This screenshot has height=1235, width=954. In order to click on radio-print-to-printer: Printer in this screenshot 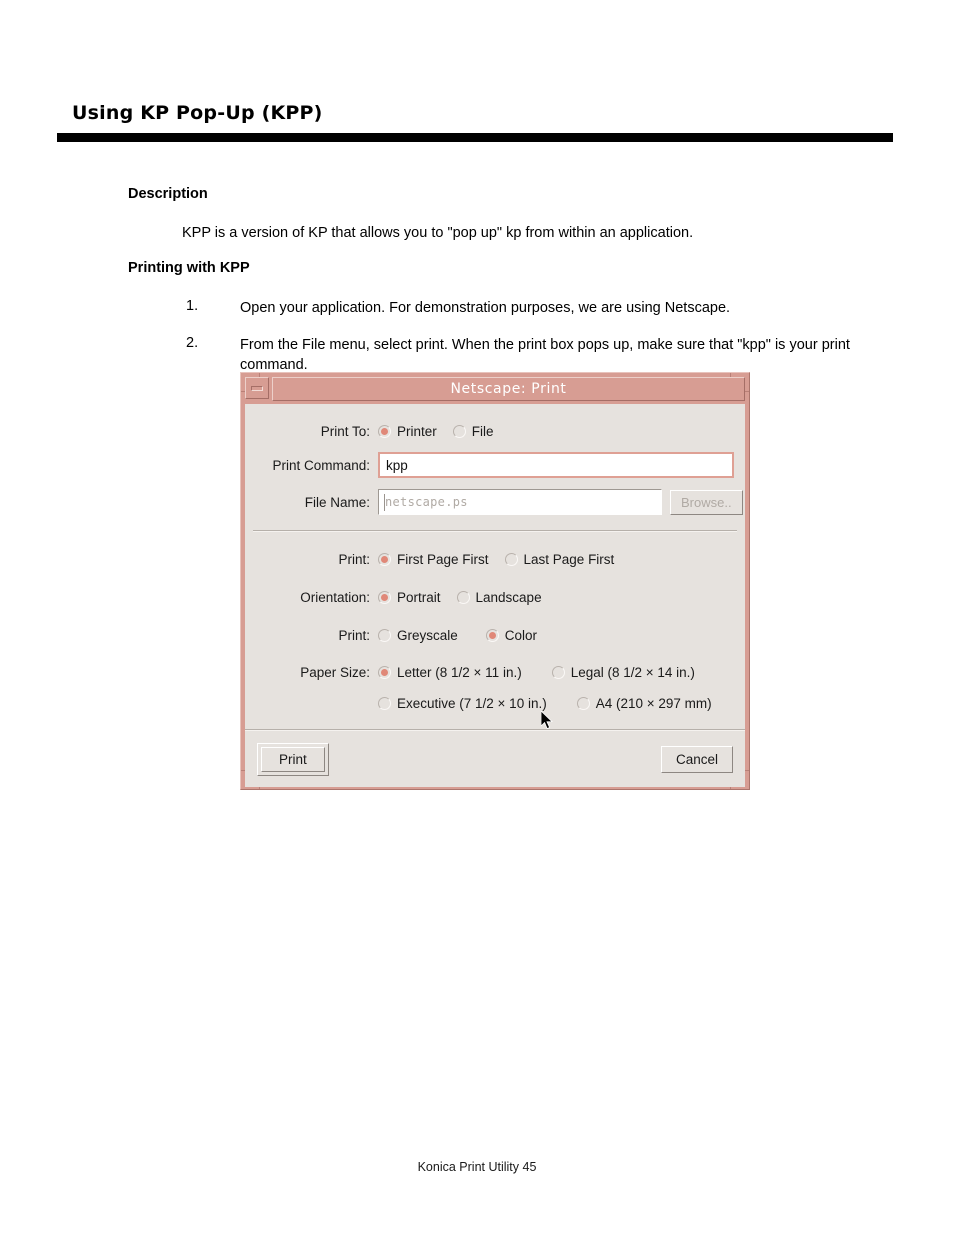, I will do `click(407, 431)`.